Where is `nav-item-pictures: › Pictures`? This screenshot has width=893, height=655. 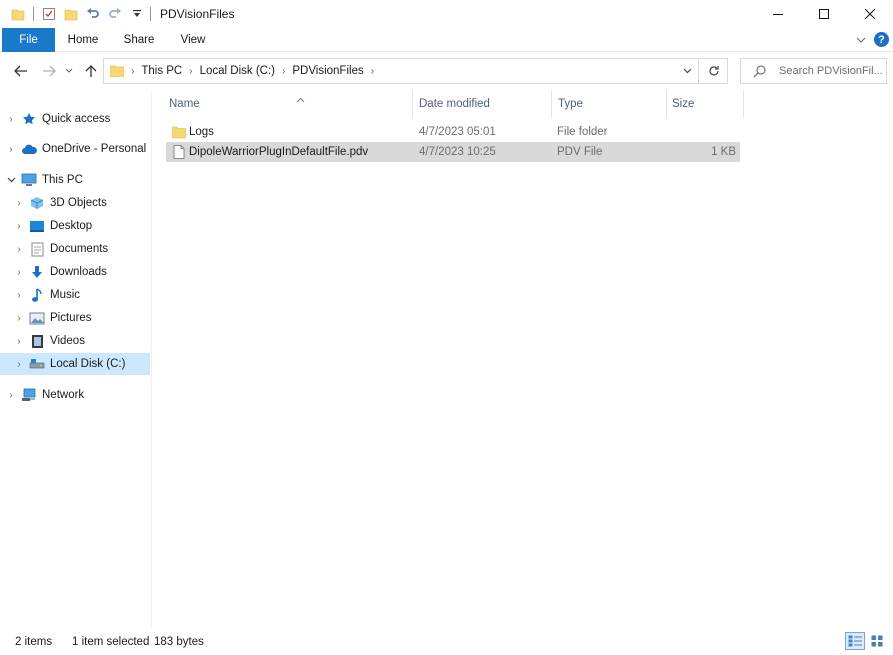
nav-item-pictures: › Pictures is located at coordinates (75, 318).